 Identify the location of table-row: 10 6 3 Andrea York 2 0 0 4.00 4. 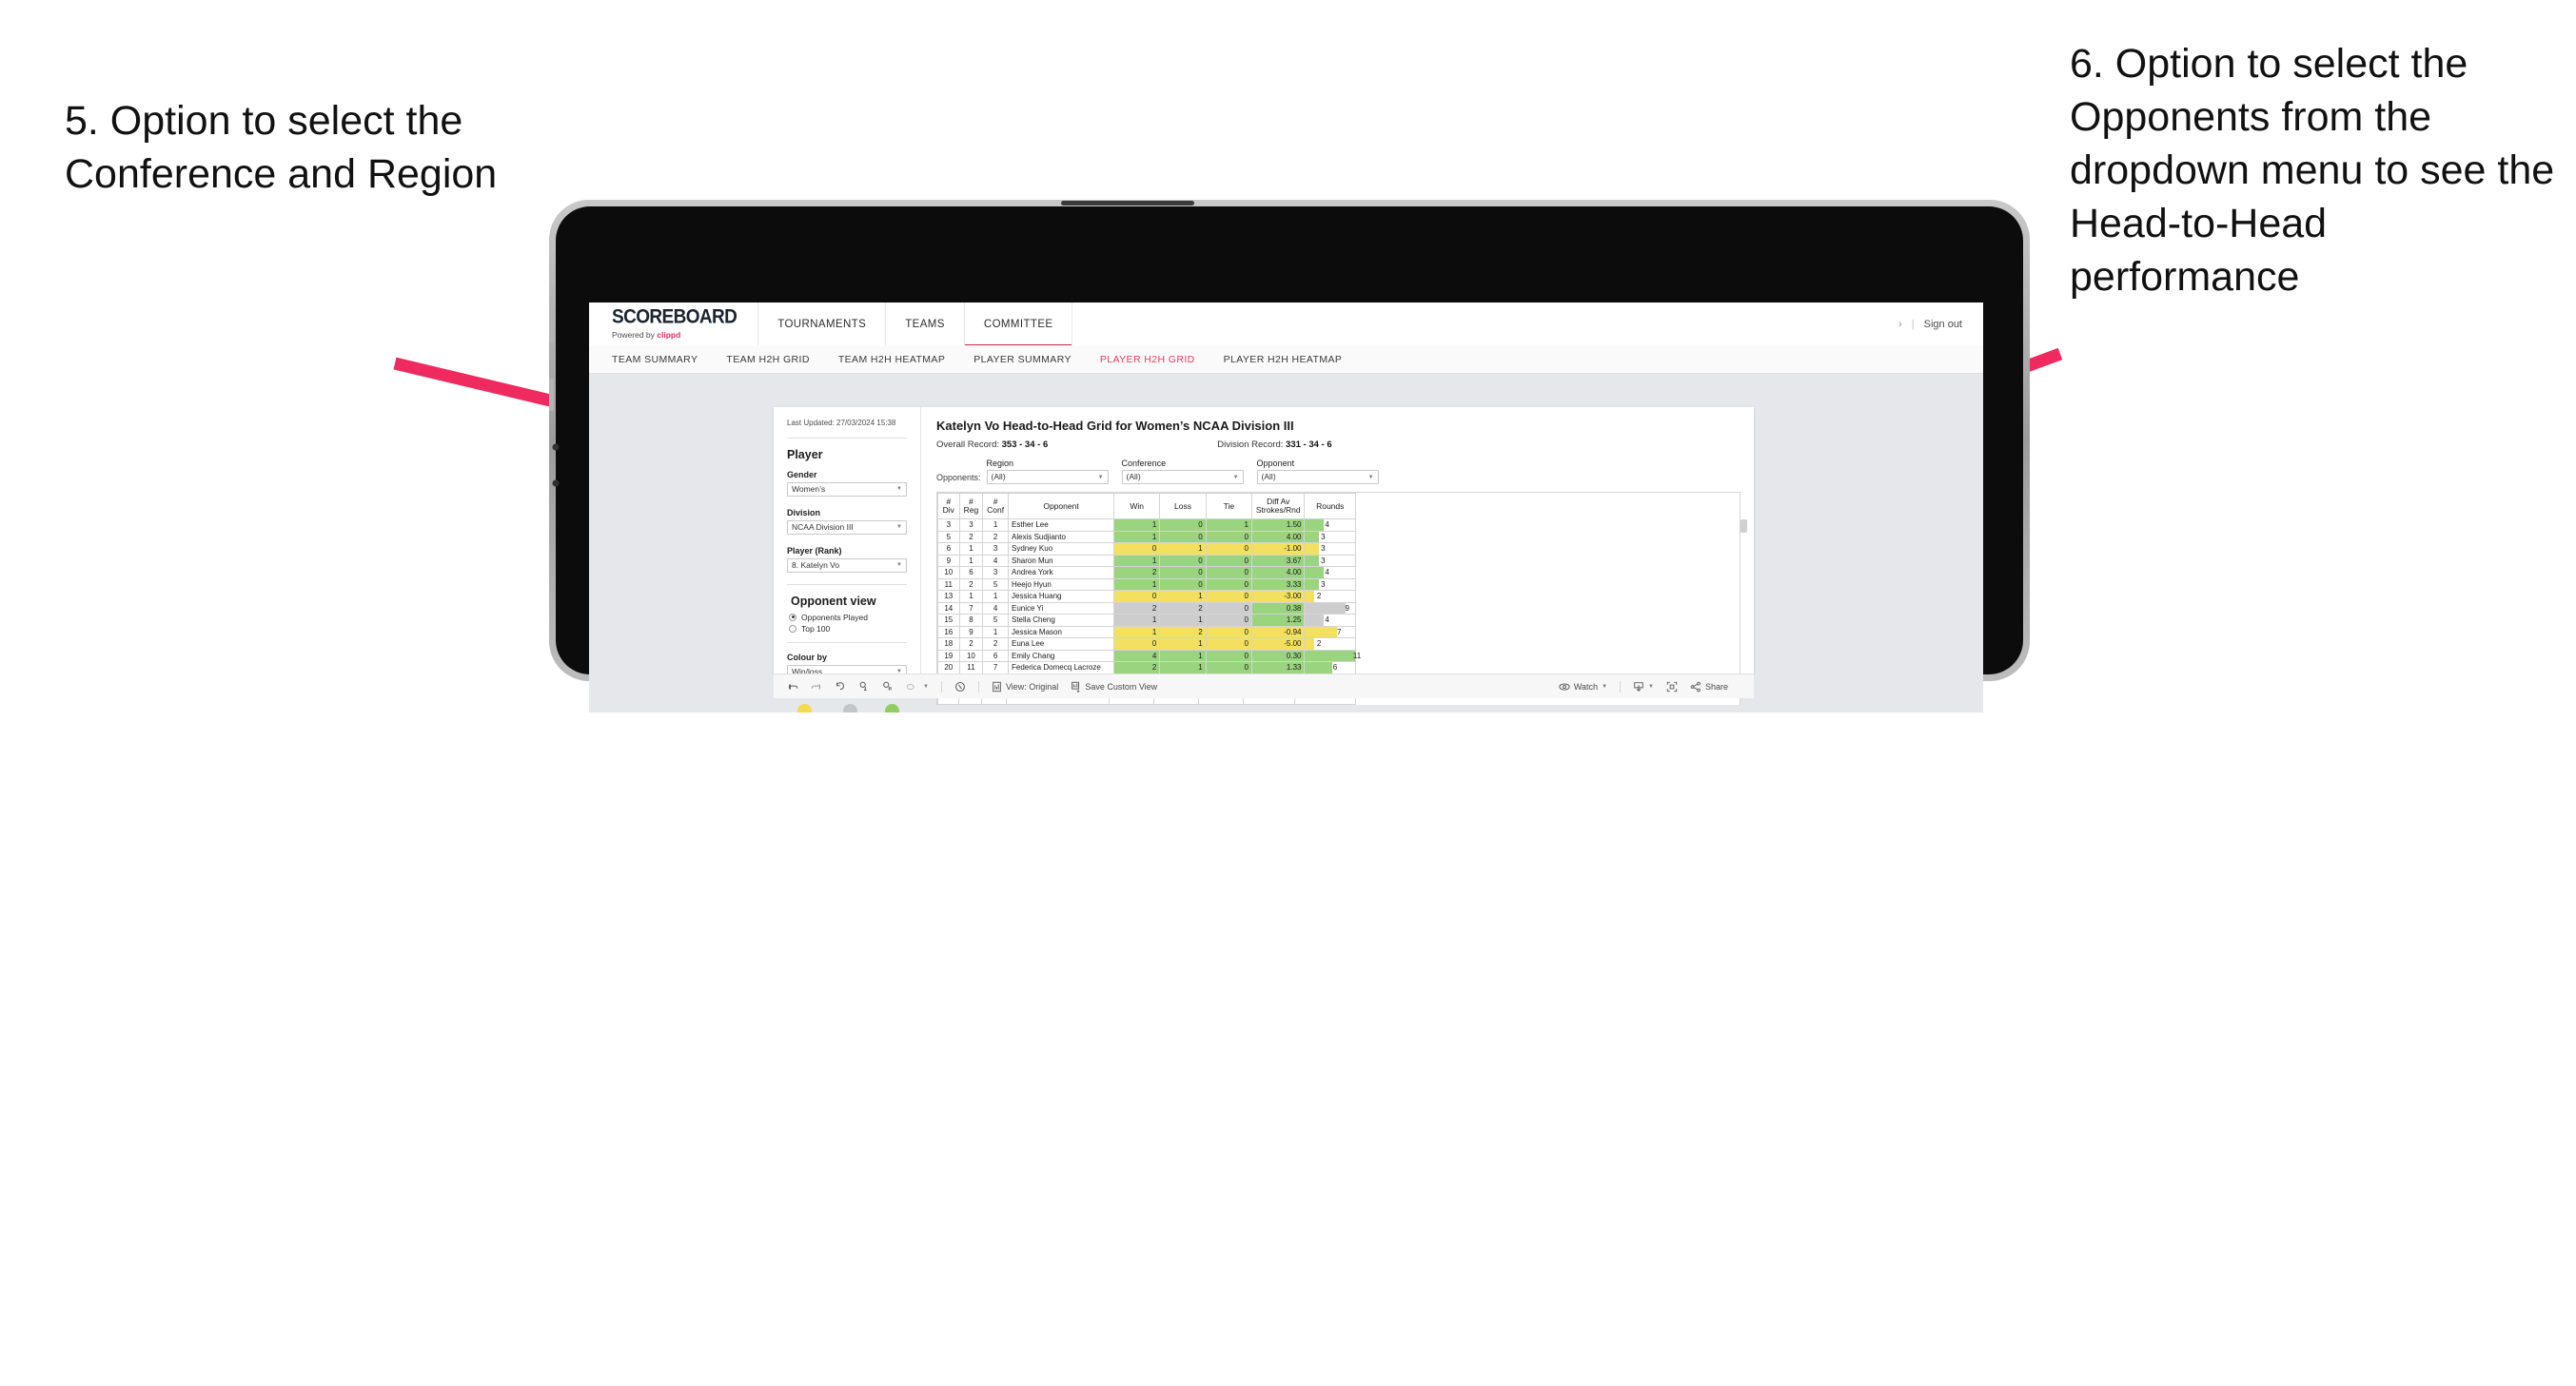
(1146, 572).